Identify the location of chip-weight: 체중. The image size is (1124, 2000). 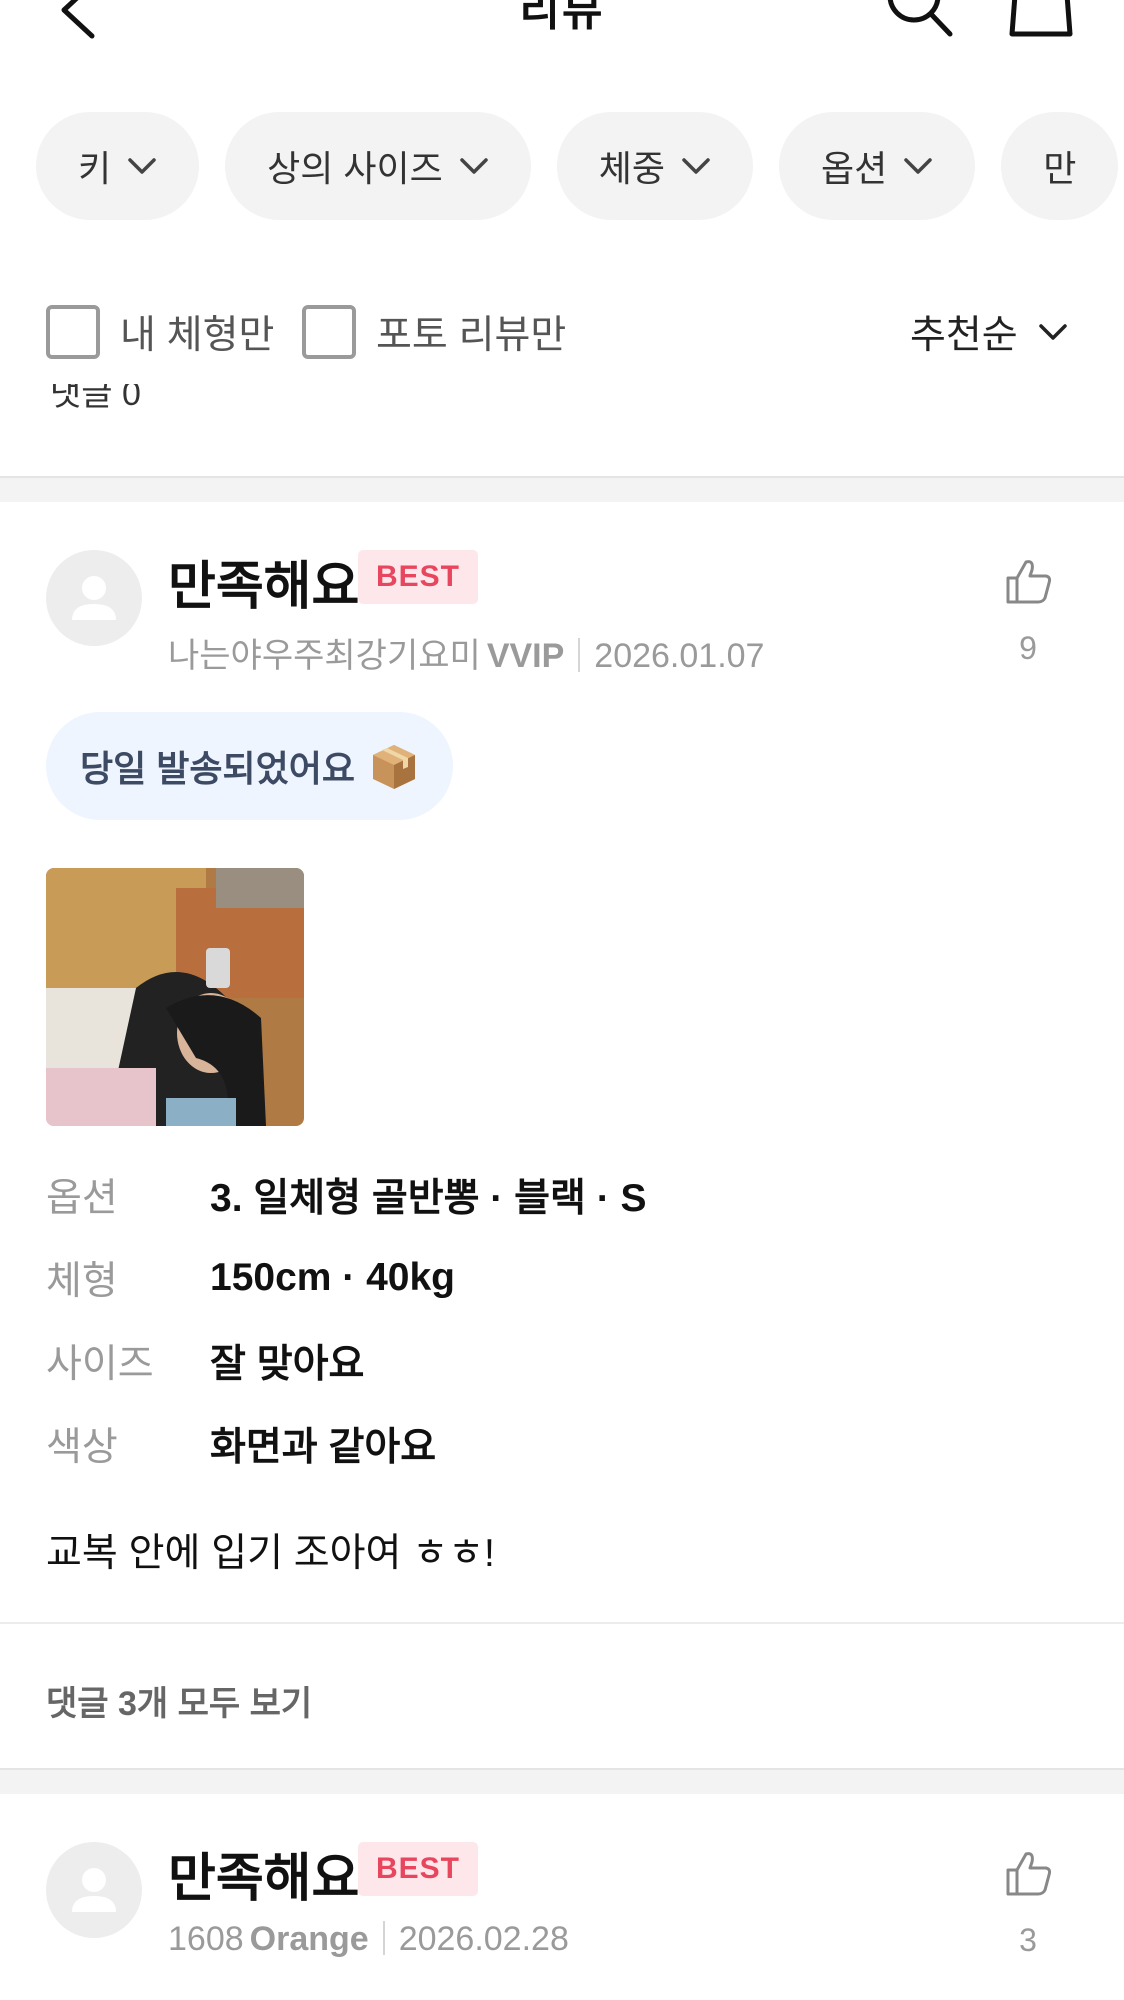
(654, 166).